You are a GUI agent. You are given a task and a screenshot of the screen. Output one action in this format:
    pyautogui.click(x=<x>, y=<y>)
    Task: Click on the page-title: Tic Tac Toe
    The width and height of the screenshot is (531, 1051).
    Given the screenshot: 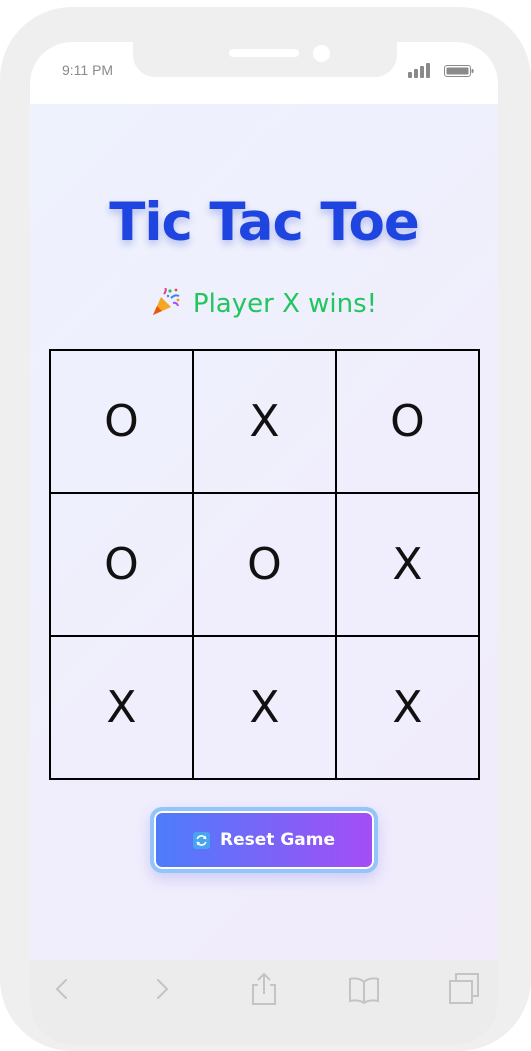 What is the action you would take?
    pyautogui.click(x=264, y=222)
    